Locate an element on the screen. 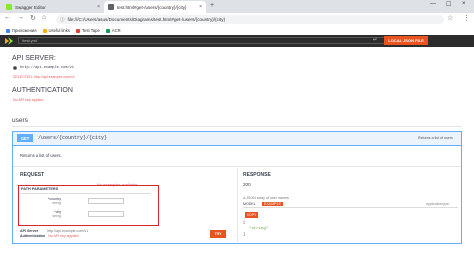 The width and height of the screenshot is (474, 253). browser-tab-swagger-editor: Swagger Editor × is located at coordinates (53, 7).